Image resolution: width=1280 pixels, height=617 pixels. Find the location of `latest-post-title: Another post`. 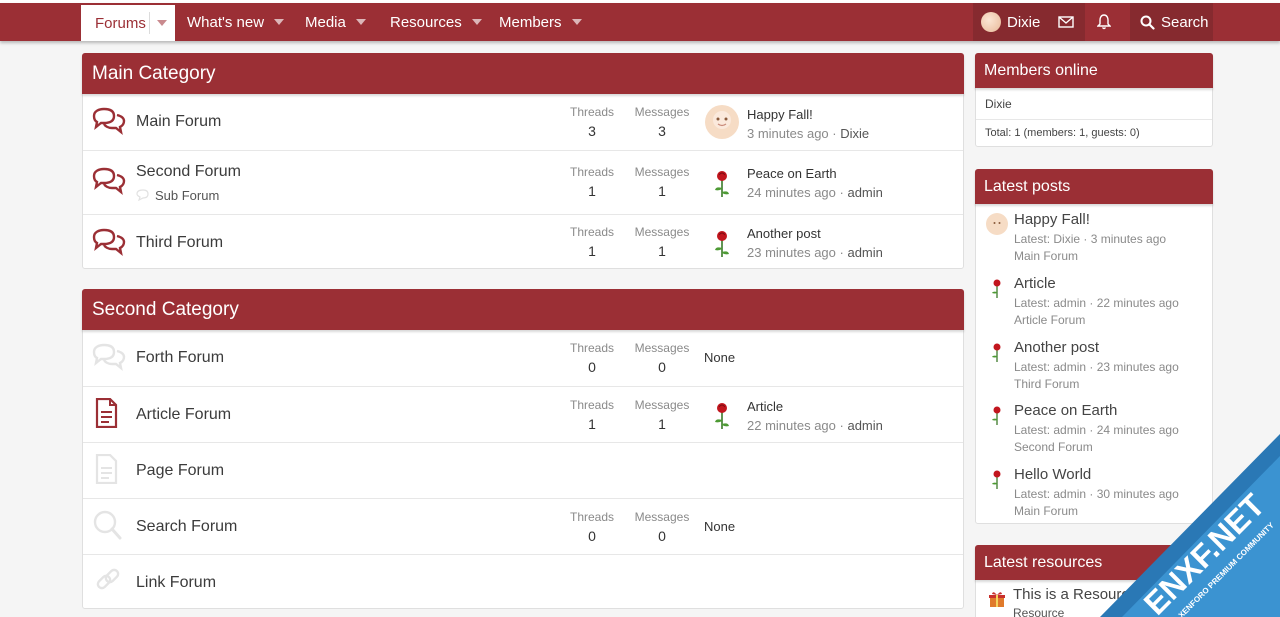

latest-post-title: Another post is located at coordinates (1056, 347).